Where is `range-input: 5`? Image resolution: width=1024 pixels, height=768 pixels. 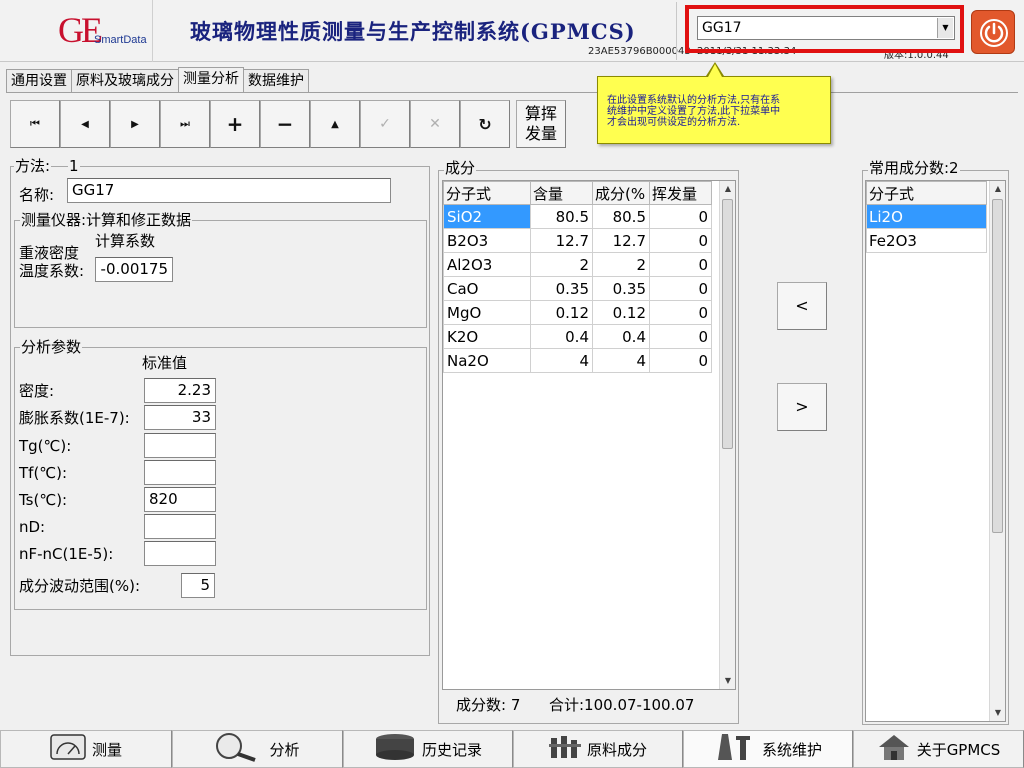
range-input: 5 is located at coordinates (198, 585).